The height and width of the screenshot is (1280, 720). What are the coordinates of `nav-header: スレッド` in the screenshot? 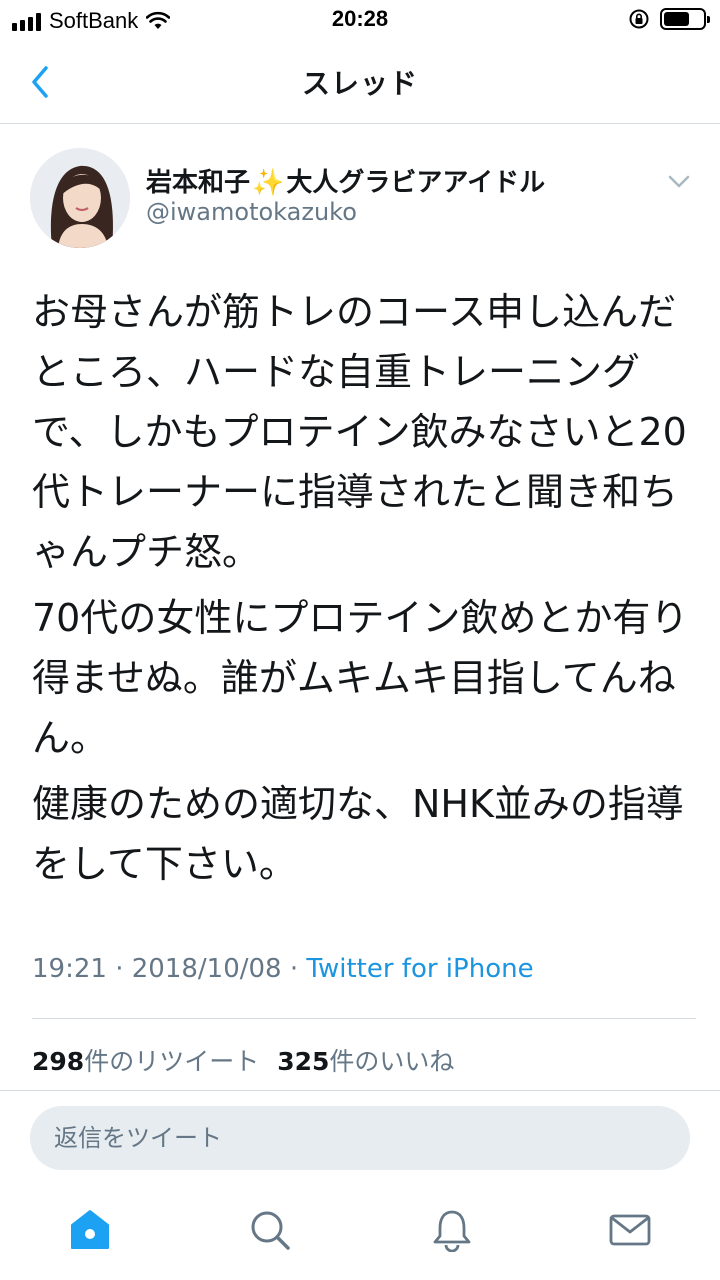 It's located at (360, 82).